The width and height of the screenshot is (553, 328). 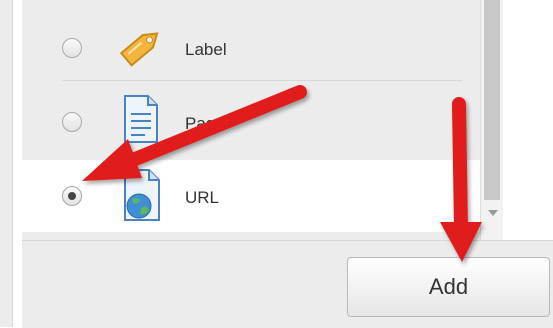 I want to click on list-divider, so click(x=262, y=80).